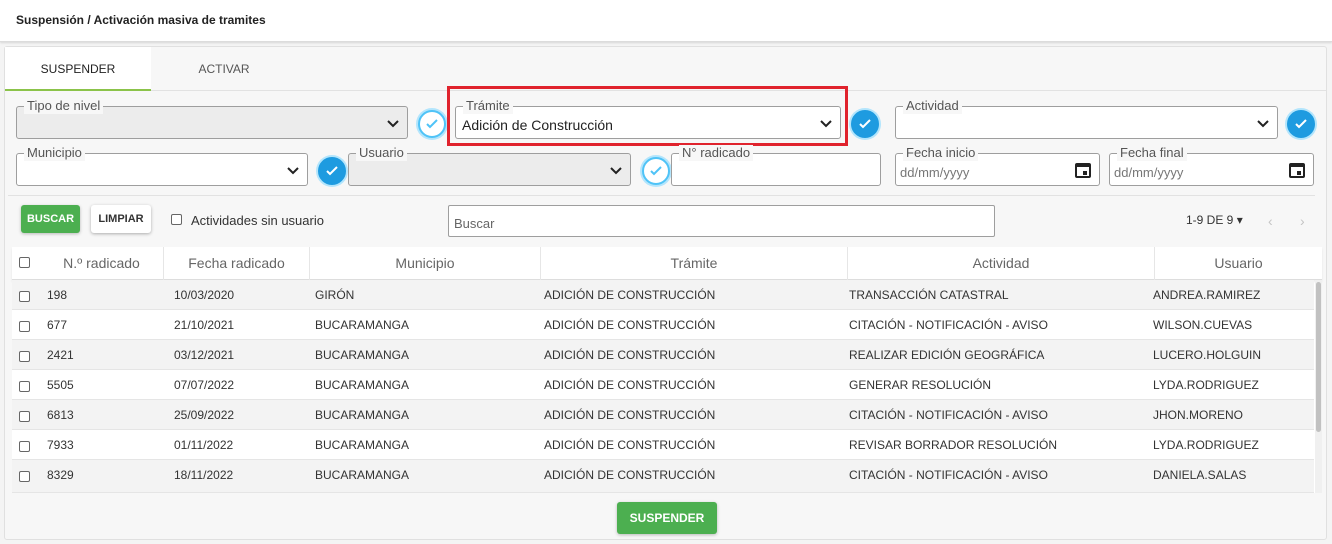 This screenshot has height=544, width=1332. What do you see at coordinates (1207, 355) in the screenshot?
I see `cell-usuario: LUCERO.HOLGUIN` at bounding box center [1207, 355].